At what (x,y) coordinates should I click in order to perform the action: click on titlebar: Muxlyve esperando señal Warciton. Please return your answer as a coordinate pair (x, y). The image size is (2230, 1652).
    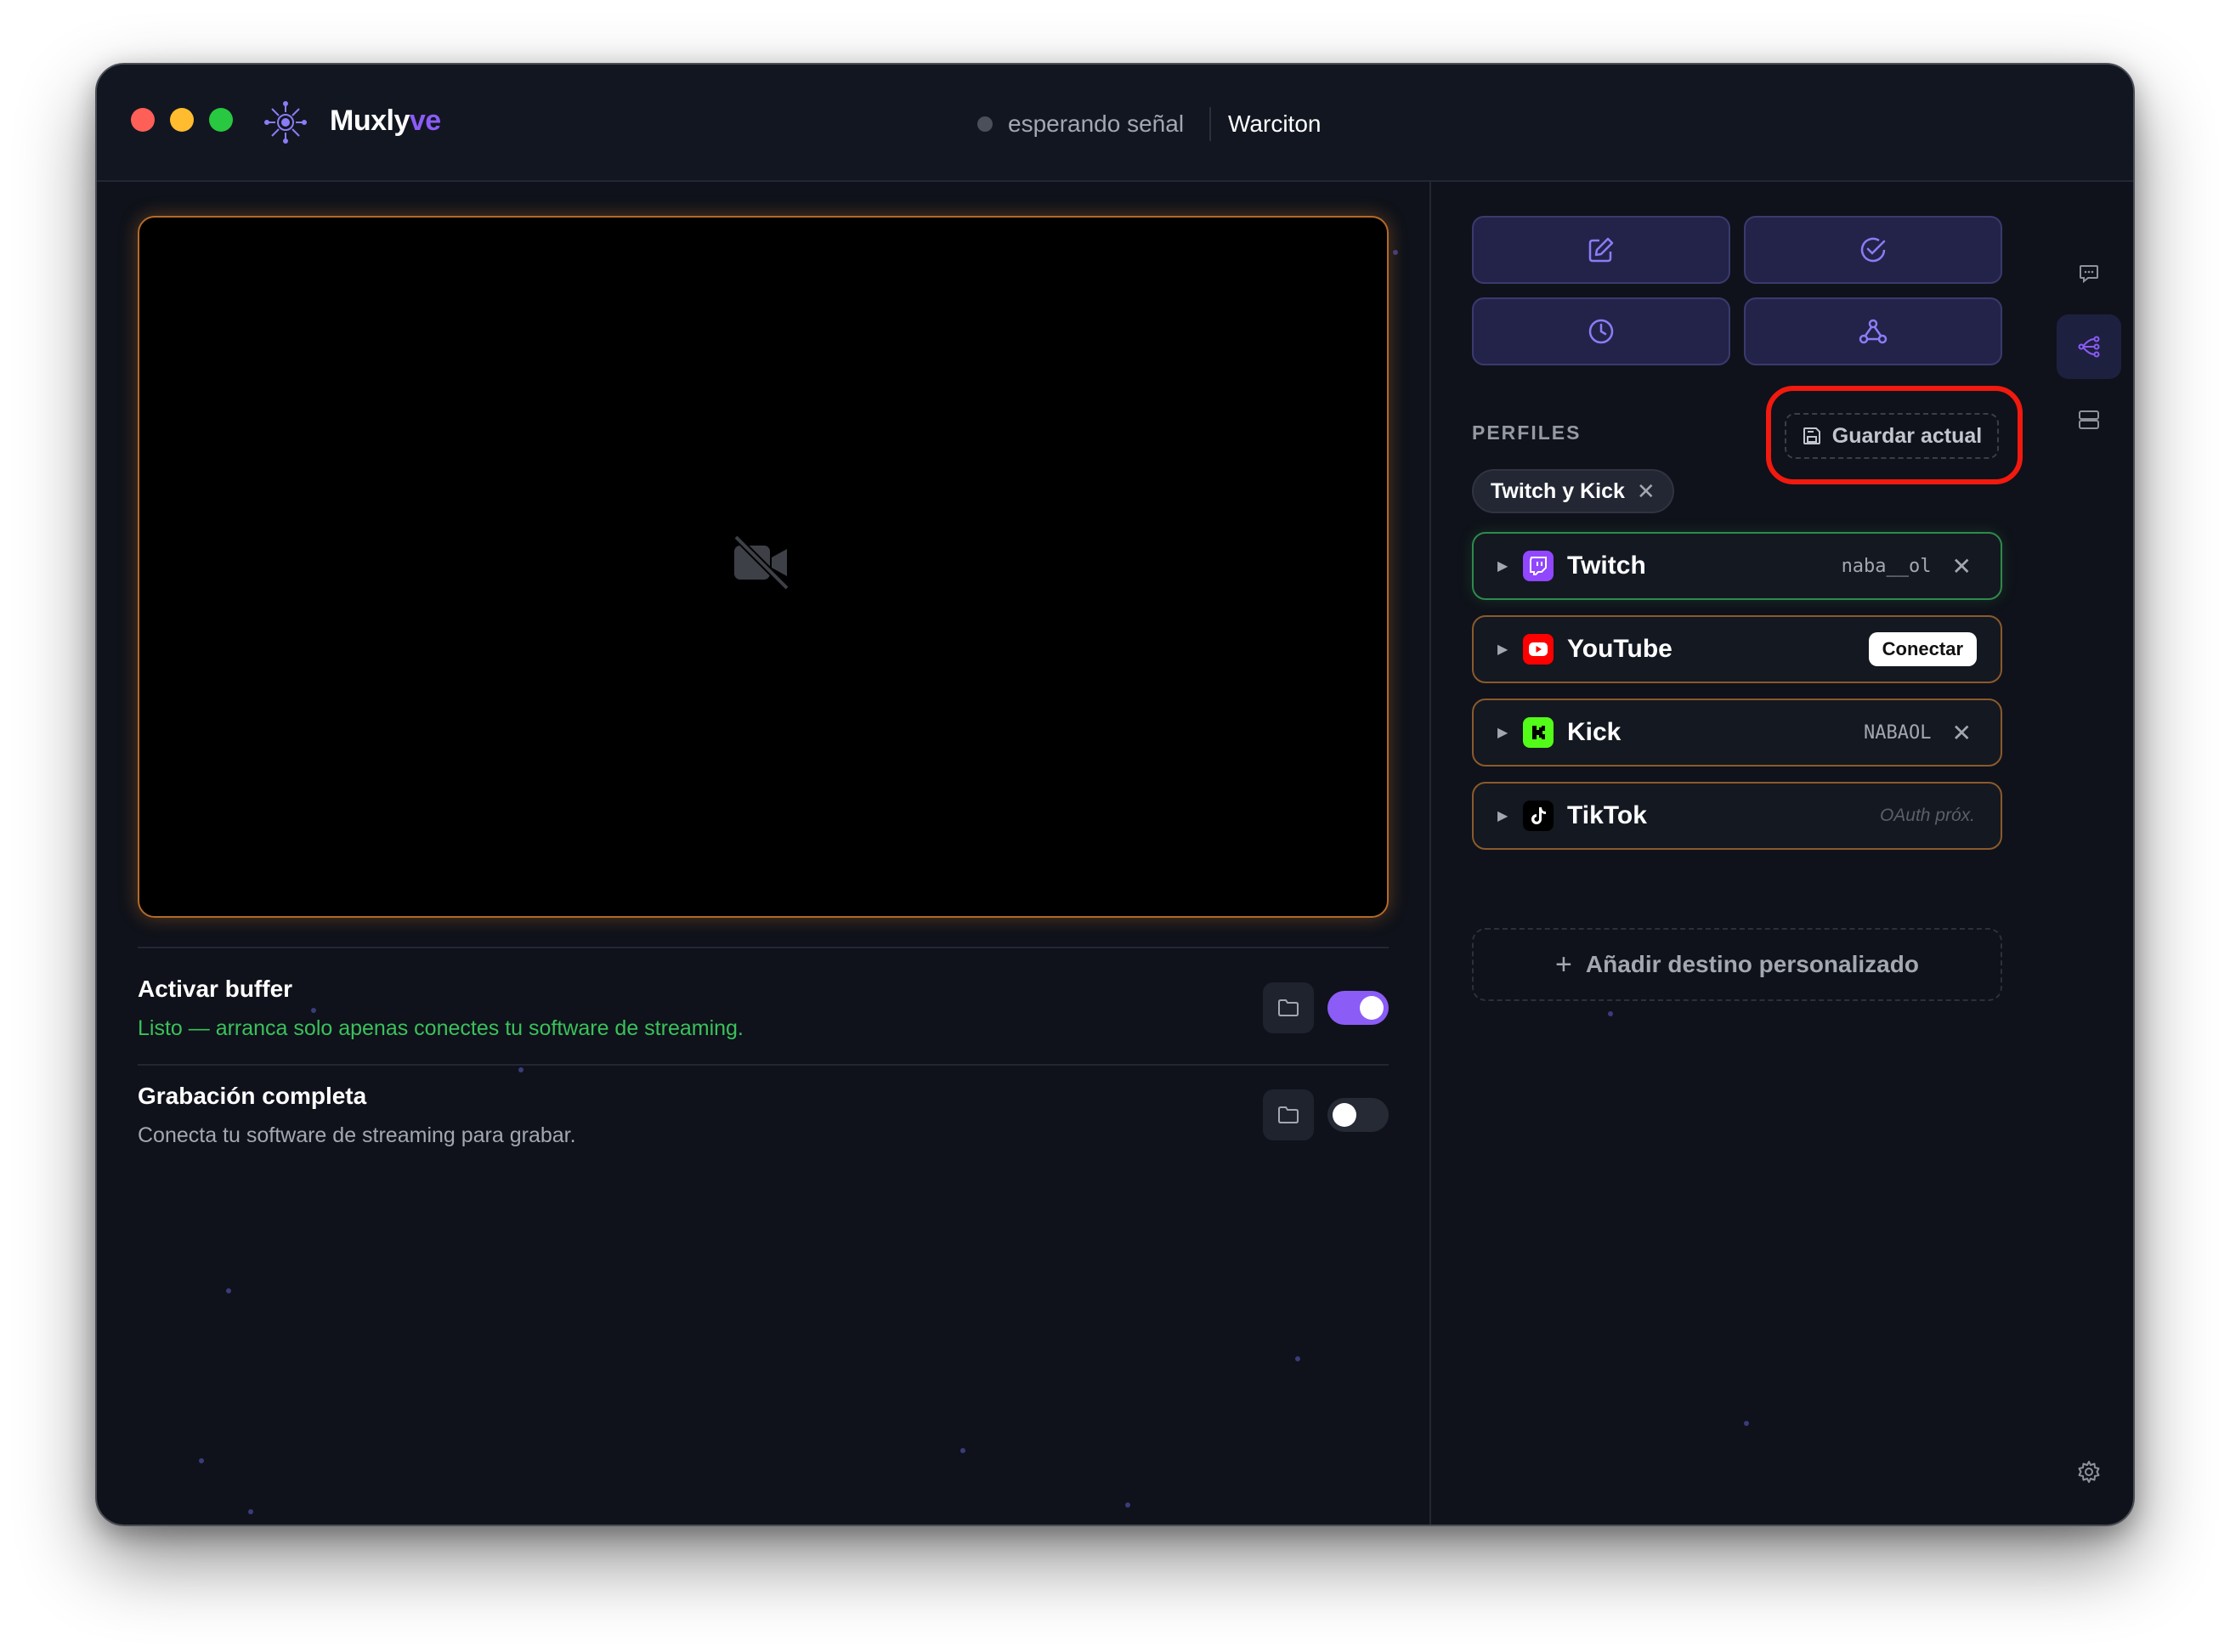
    Looking at the image, I should click on (1115, 123).